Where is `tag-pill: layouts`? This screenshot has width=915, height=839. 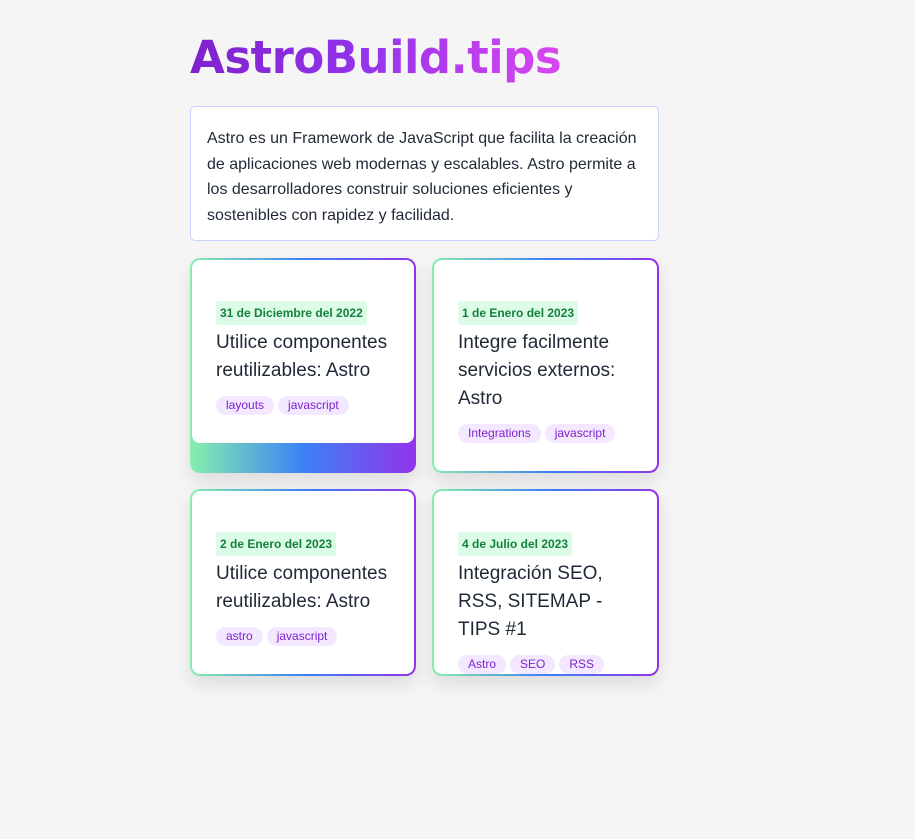 tag-pill: layouts is located at coordinates (245, 405).